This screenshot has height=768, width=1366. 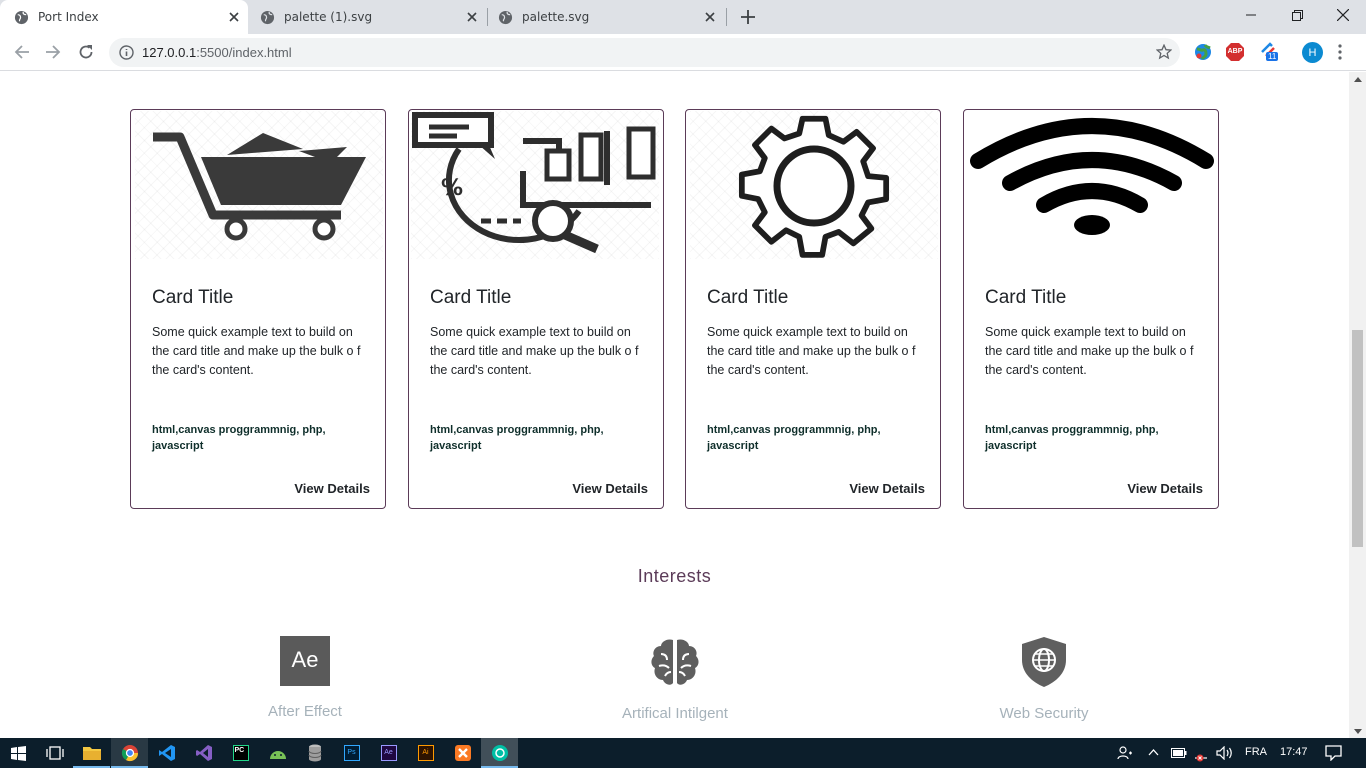 I want to click on windows-logo-icon, so click(x=18, y=753).